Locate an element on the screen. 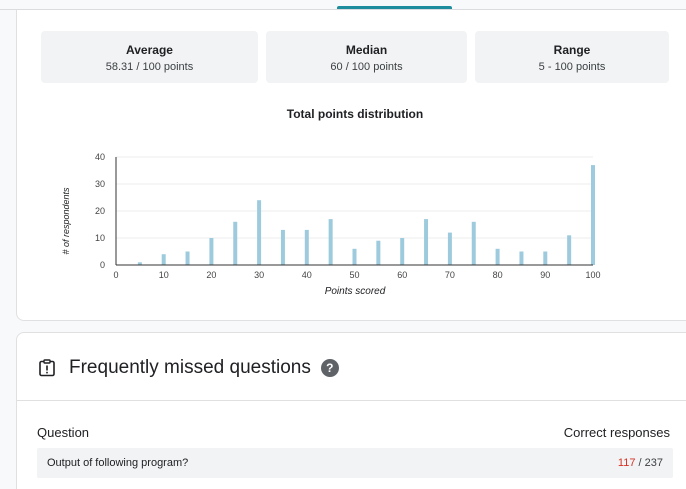  x-tick-label: 40 is located at coordinates (307, 275).